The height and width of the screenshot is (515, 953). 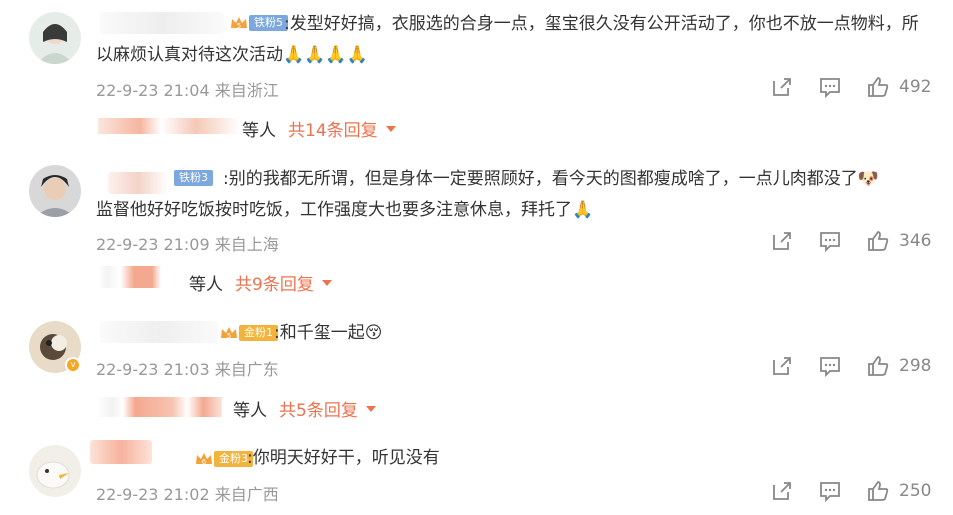 I want to click on comment-text: :和千玺一起😚, so click(x=328, y=333).